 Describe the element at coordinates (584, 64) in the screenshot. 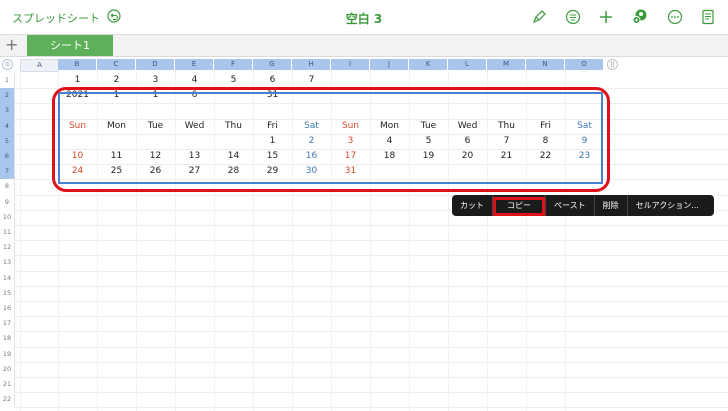

I see `column-header: O` at that location.